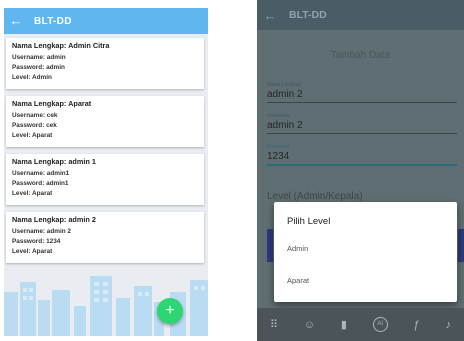 Image resolution: width=464 pixels, height=341 pixels. I want to click on save-button-edge-right, so click(461, 245).